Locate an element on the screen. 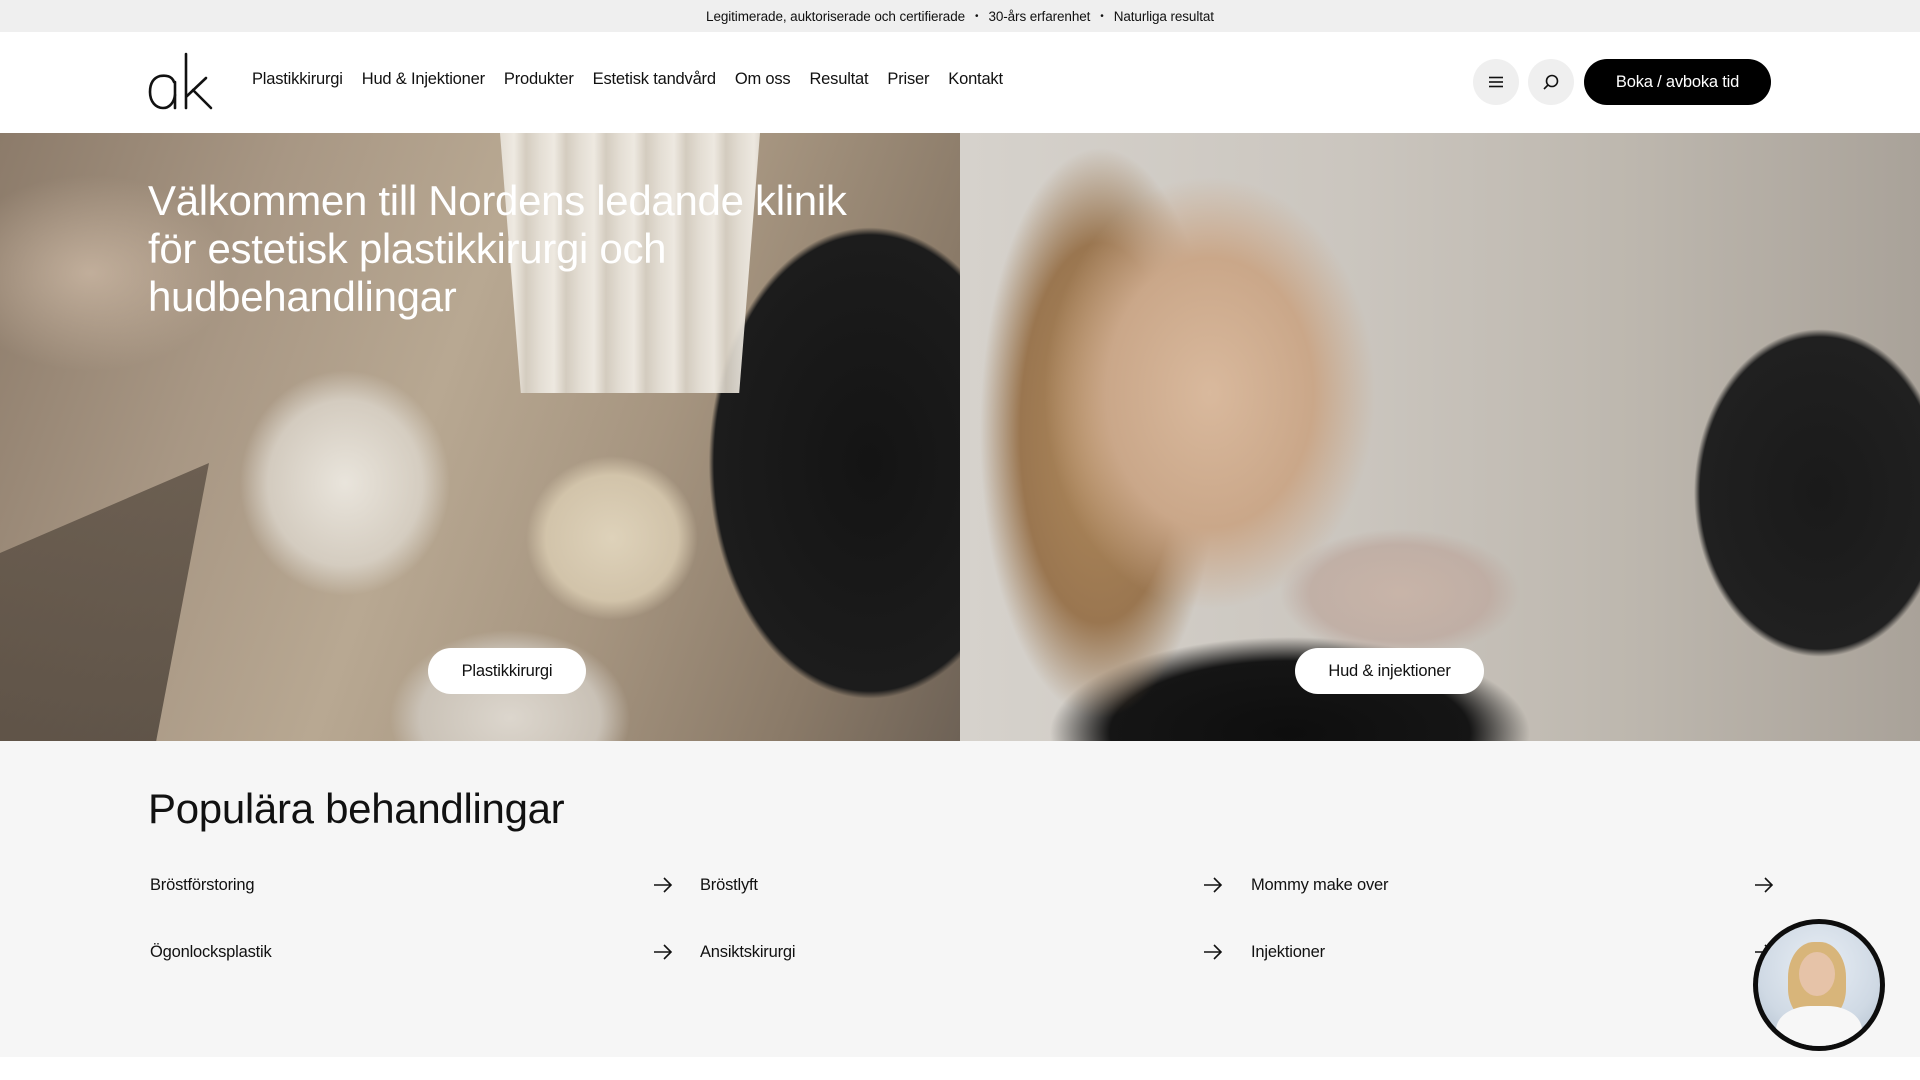 This screenshot has height=1080, width=1920. treatment-link-mommy-make-over: Mommy make over is located at coordinates (1513, 885).